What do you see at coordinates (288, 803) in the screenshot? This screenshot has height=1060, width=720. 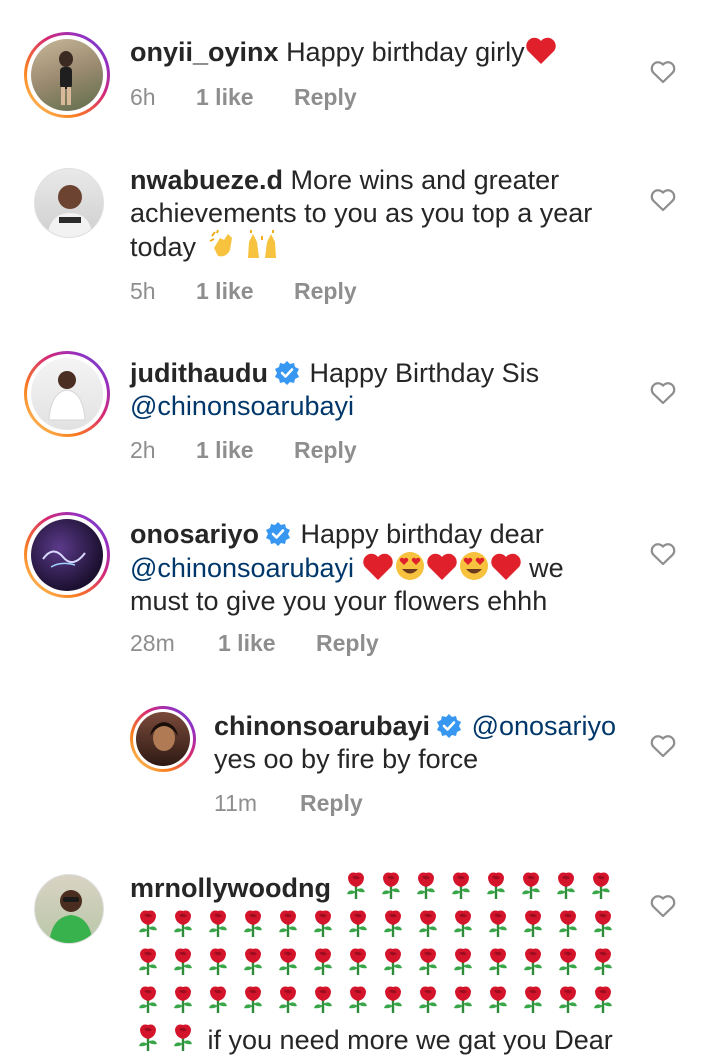 I see `comment-meta: 11m Reply` at bounding box center [288, 803].